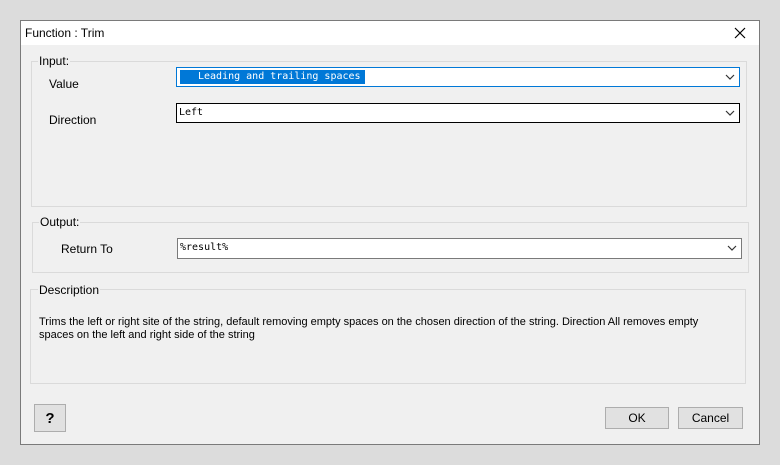 The width and height of the screenshot is (780, 465). I want to click on description-group-label: Description, so click(69, 290).